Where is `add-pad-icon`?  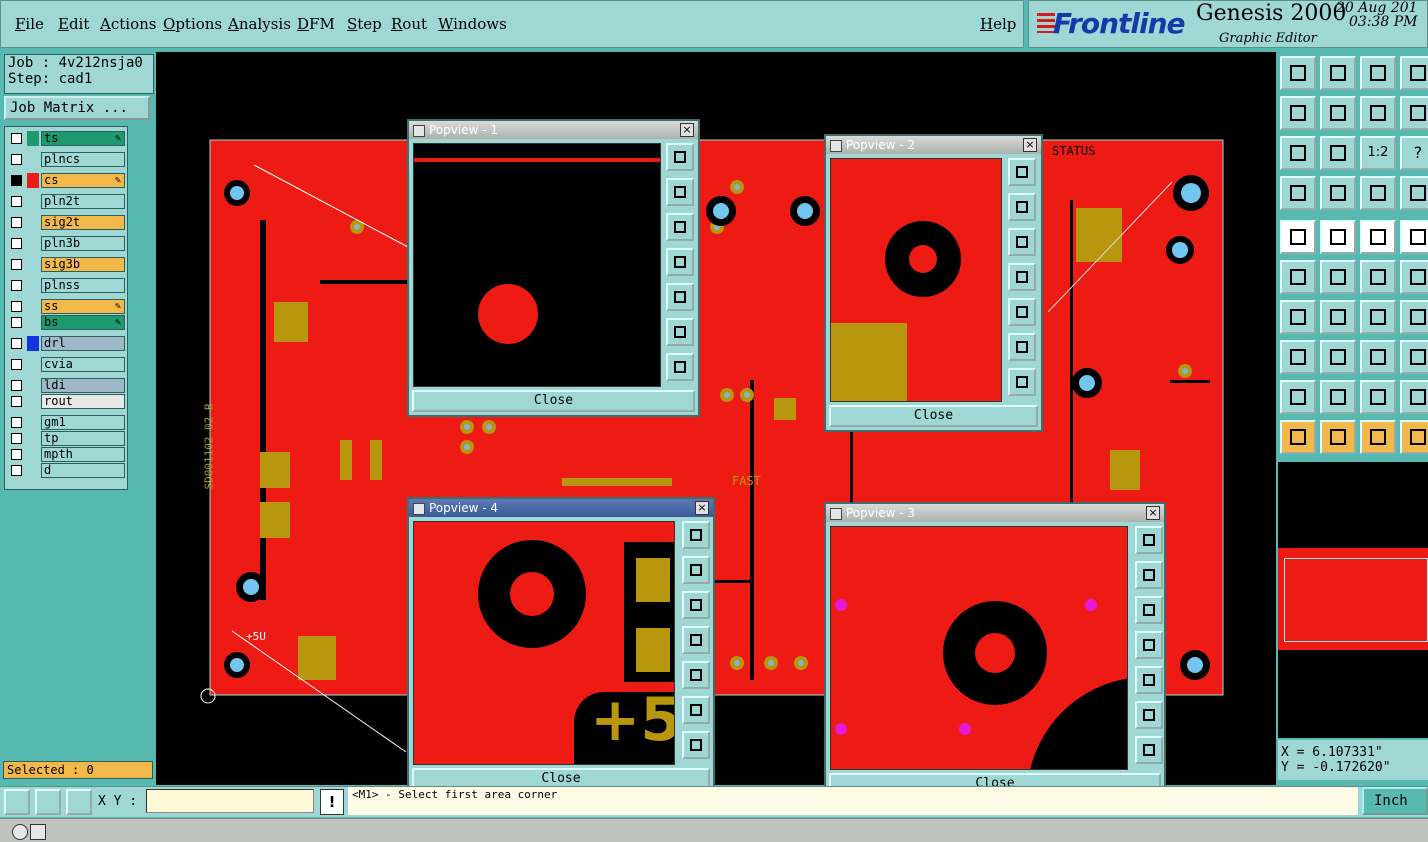 add-pad-icon is located at coordinates (1298, 237).